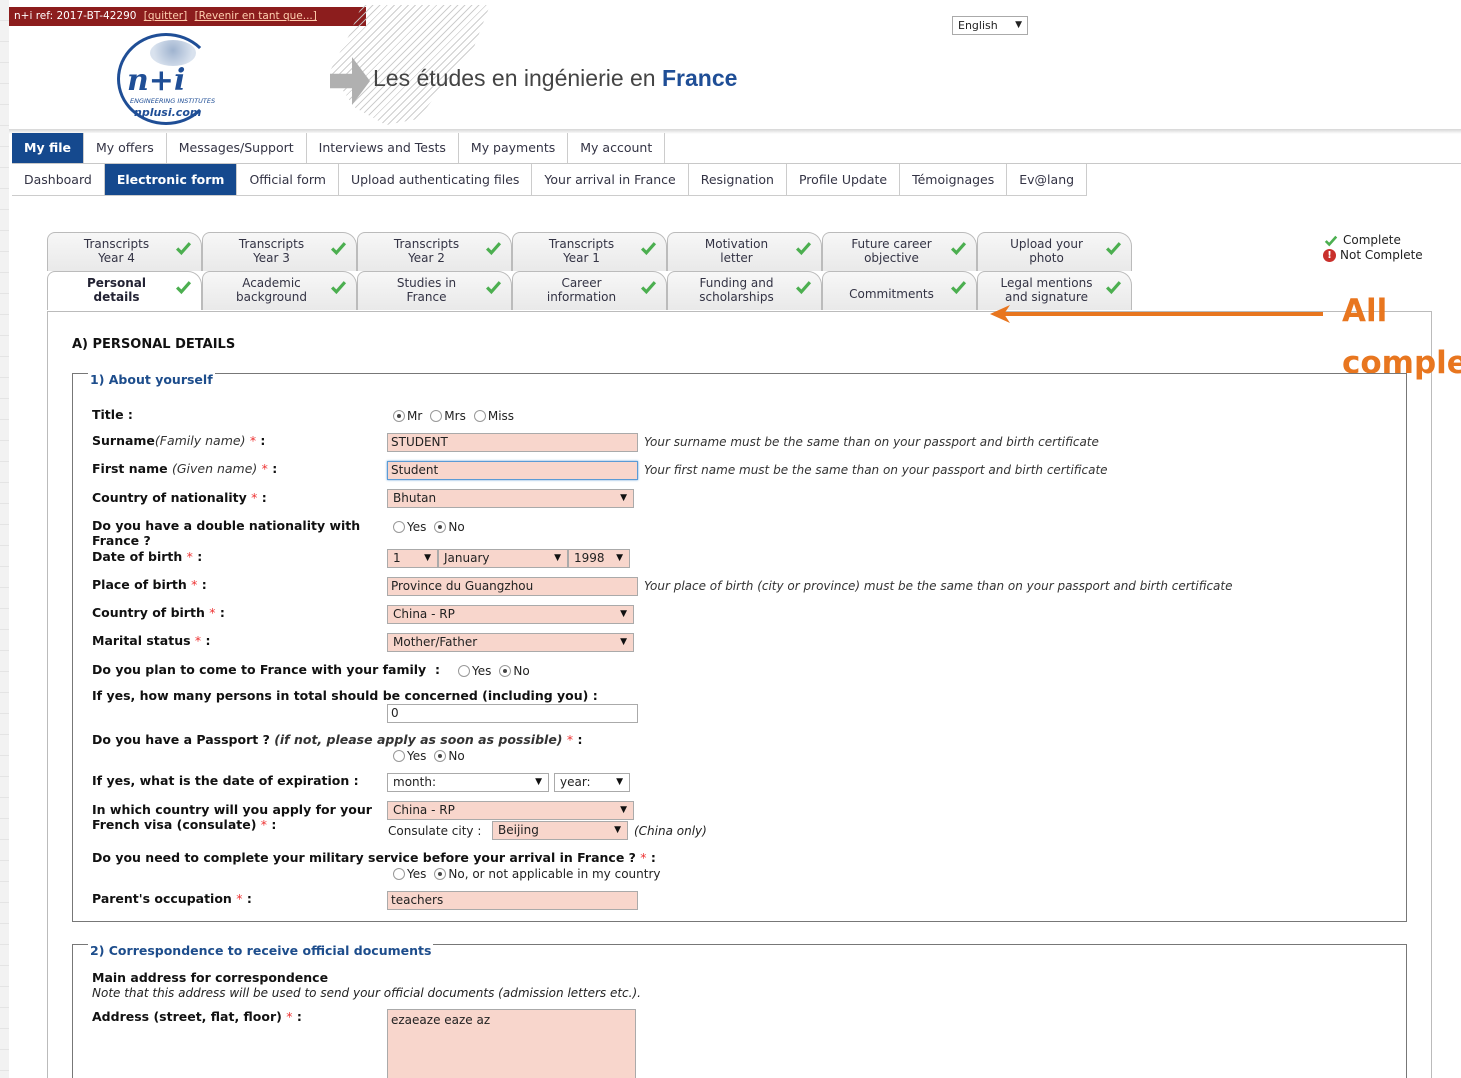  What do you see at coordinates (899, 251) in the screenshot?
I see `tab-future-career: Future career objective` at bounding box center [899, 251].